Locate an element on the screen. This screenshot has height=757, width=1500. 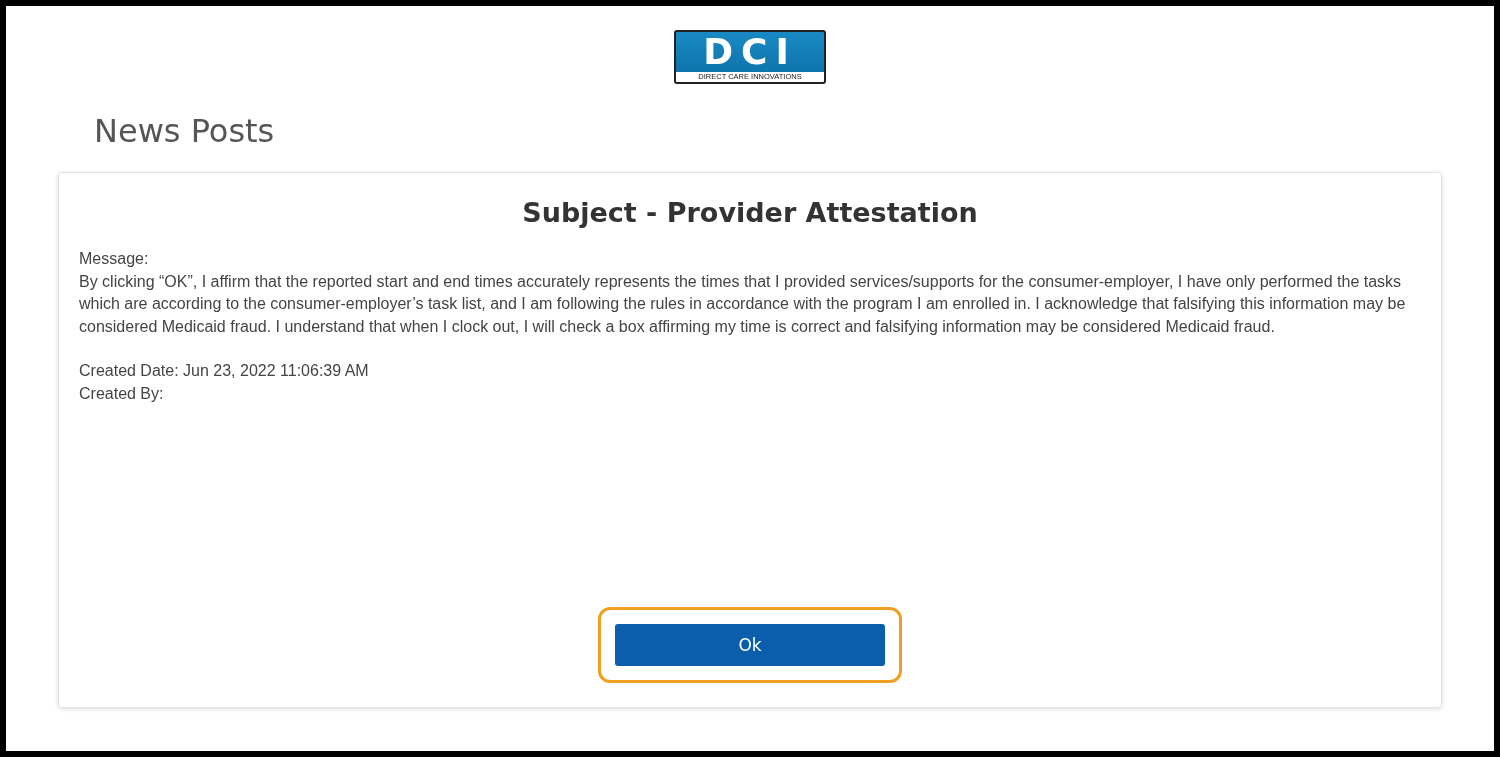
page-title: News Posts is located at coordinates (184, 131).